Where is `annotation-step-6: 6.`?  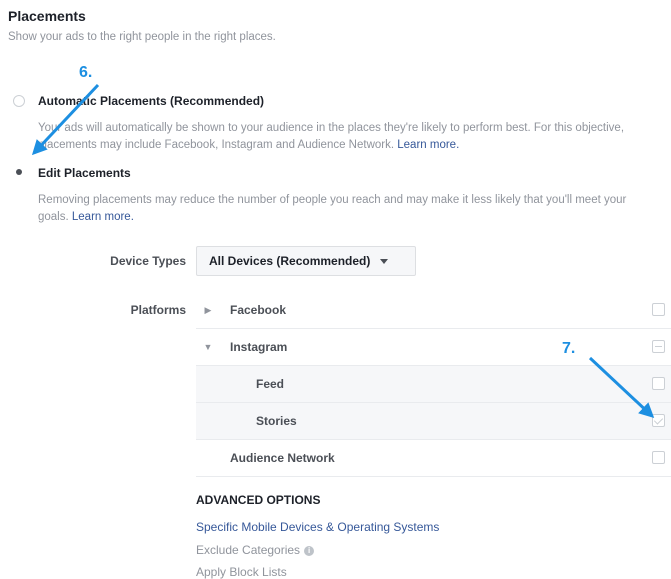
annotation-step-6: 6. is located at coordinates (86, 72).